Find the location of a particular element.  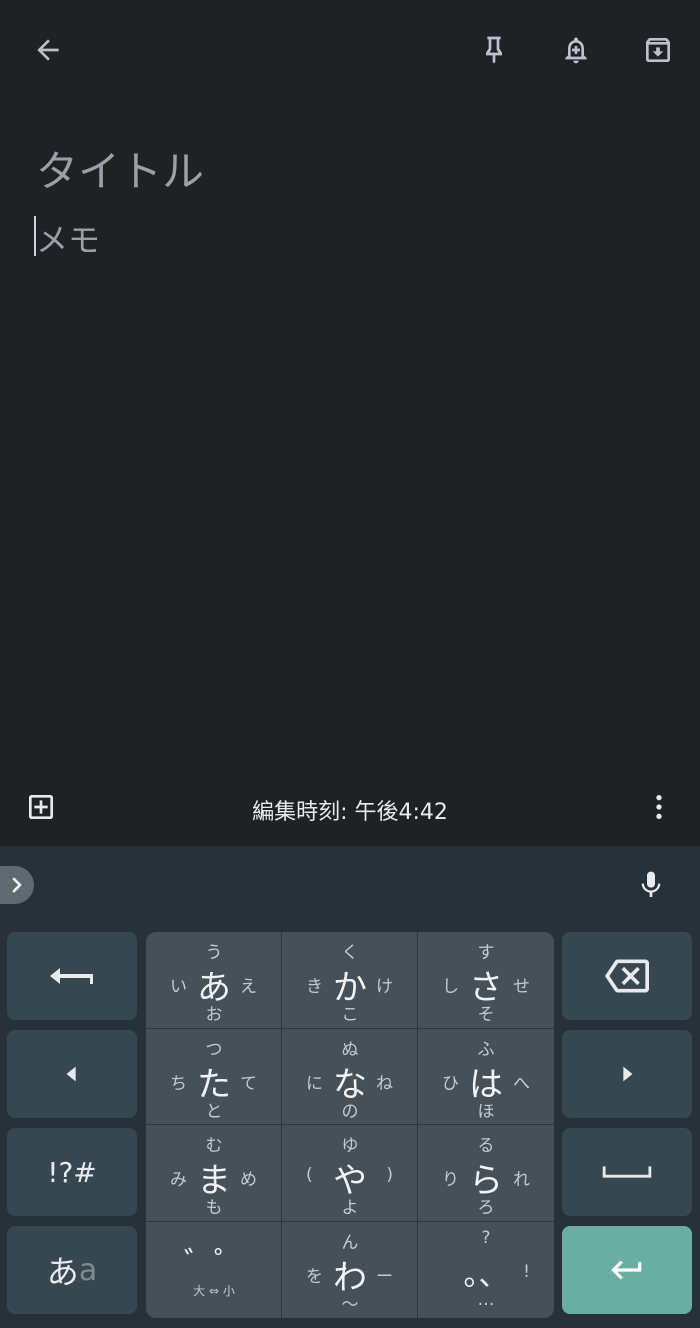

flick-right: ) is located at coordinates (389, 1175).